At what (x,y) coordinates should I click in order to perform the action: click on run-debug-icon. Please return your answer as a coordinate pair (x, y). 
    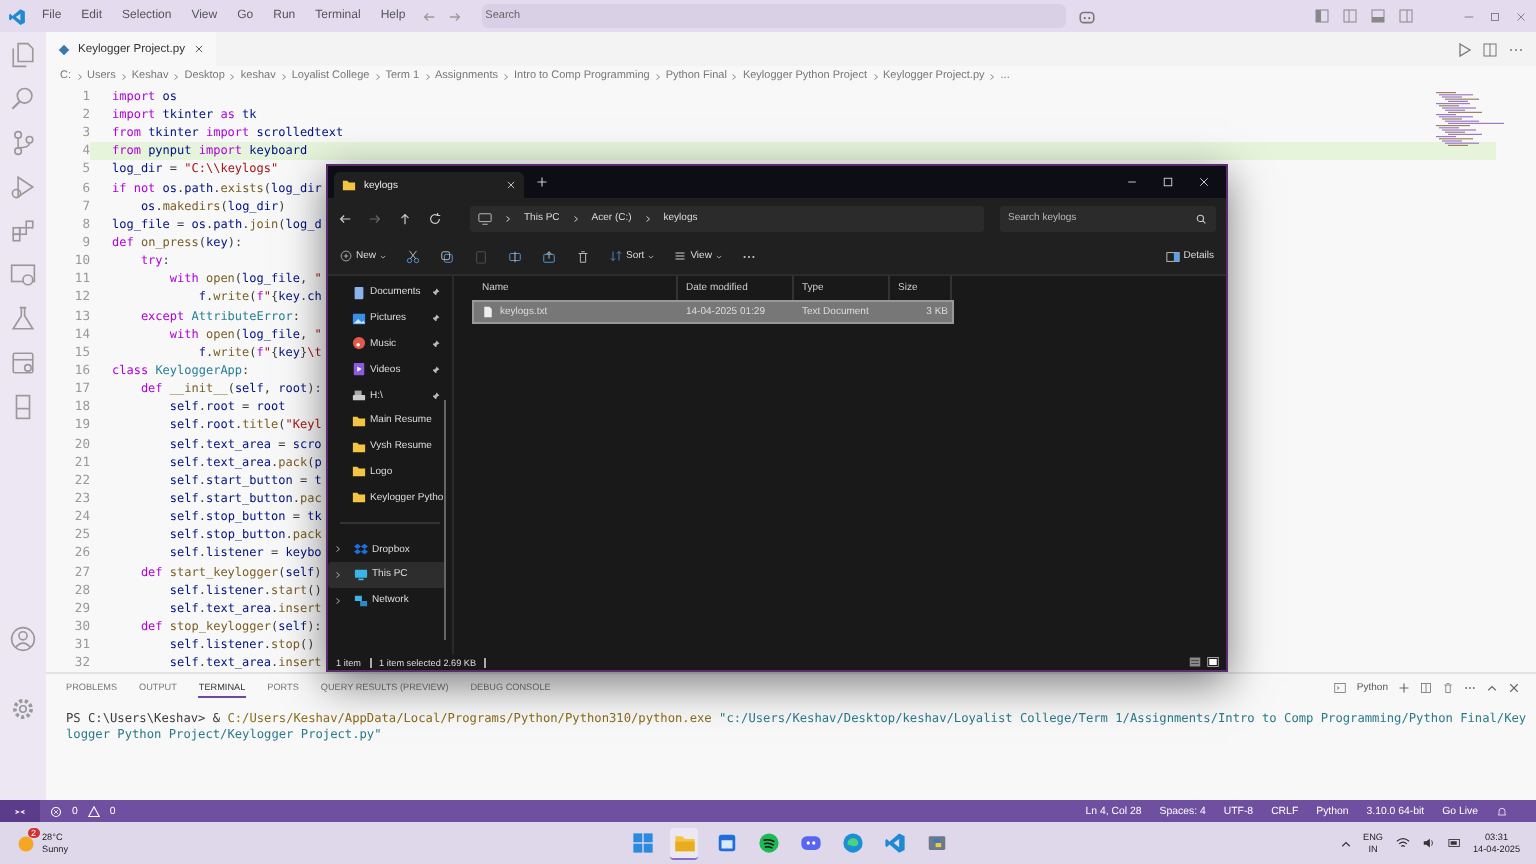
    Looking at the image, I should click on (23, 187).